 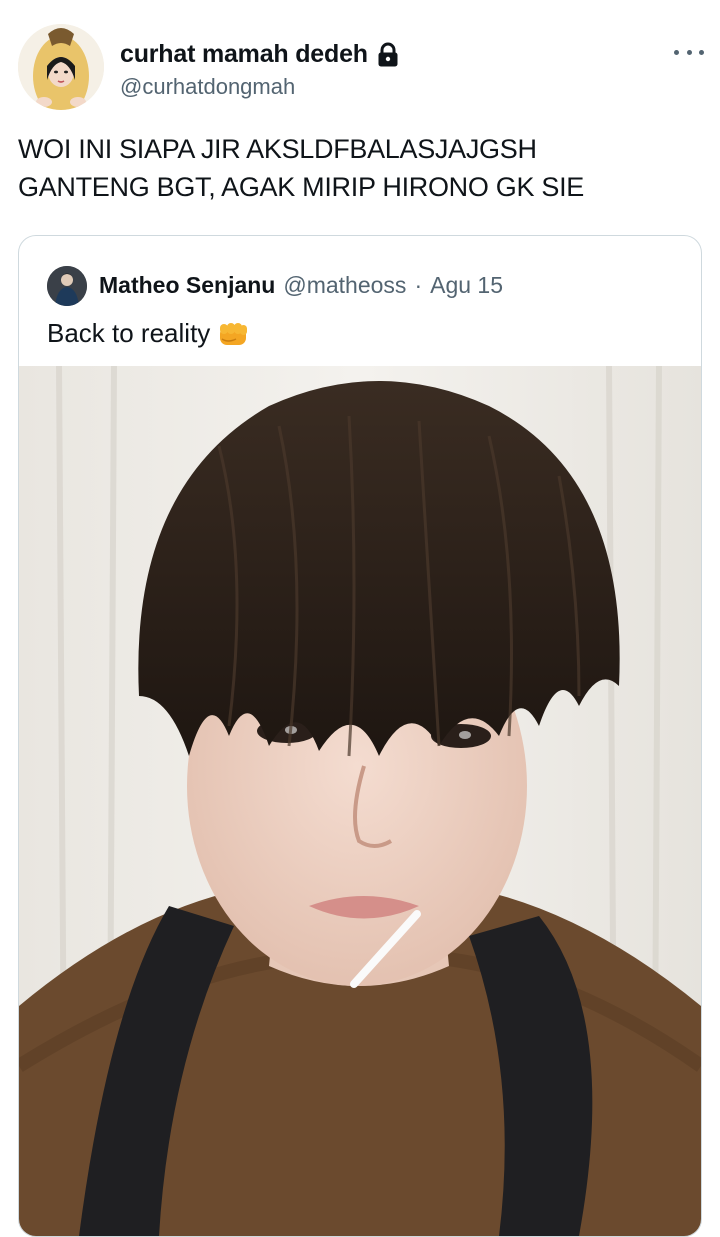 I want to click on author-display-name: curhat mamah dedeh, so click(x=244, y=54).